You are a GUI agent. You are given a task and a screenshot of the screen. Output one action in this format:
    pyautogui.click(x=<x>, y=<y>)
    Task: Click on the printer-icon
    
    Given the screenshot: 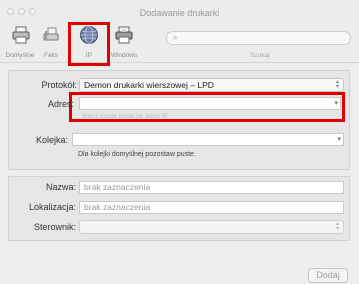 What is the action you would take?
    pyautogui.click(x=21, y=35)
    